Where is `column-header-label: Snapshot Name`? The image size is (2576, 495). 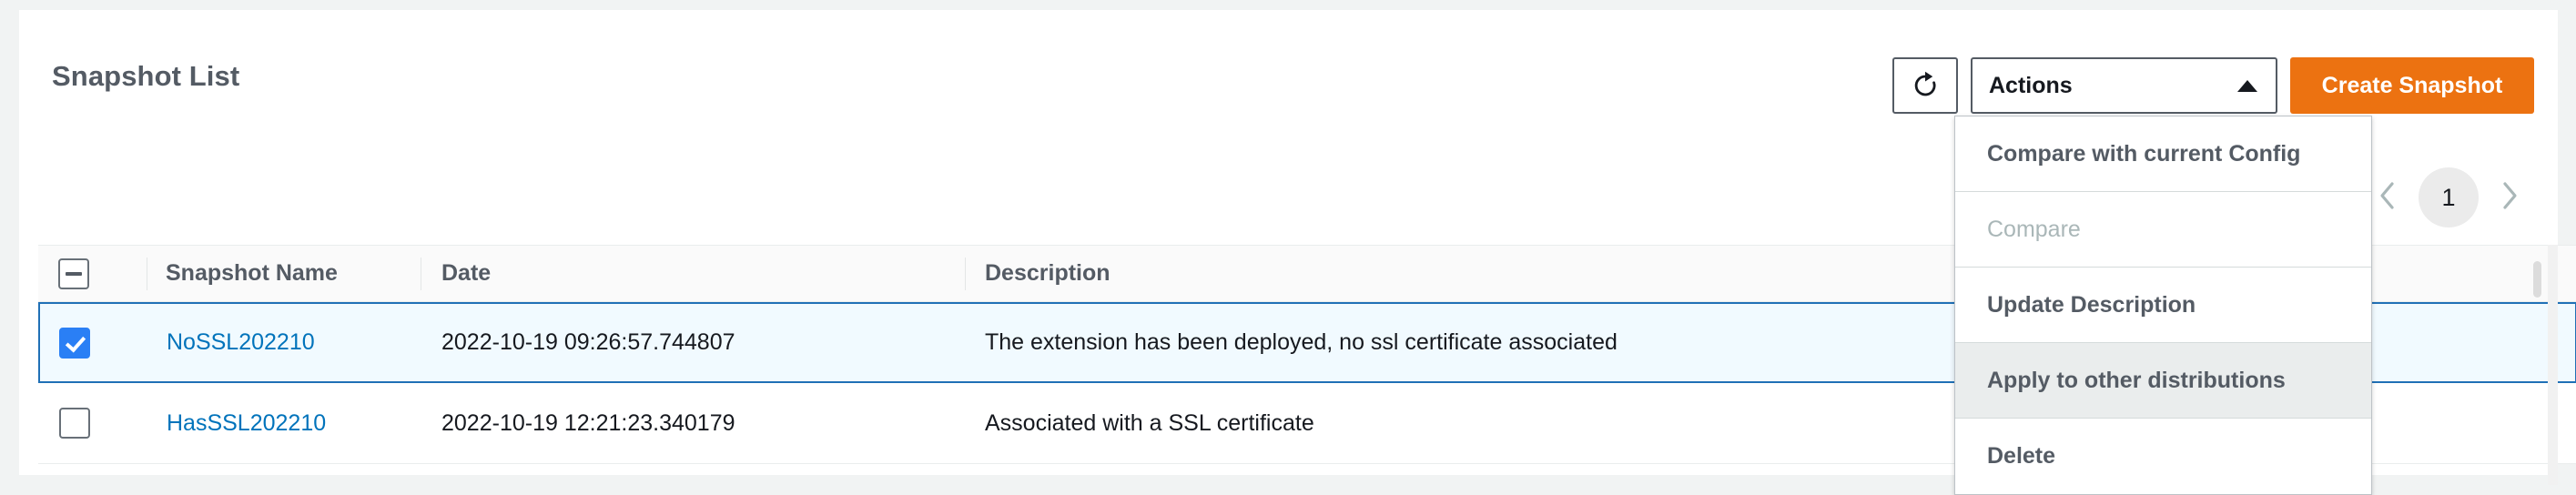 column-header-label: Snapshot Name is located at coordinates (252, 273).